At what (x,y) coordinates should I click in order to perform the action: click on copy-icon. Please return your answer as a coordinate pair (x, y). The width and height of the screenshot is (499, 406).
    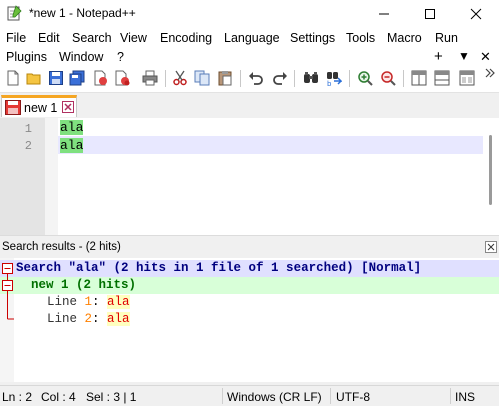
    Looking at the image, I should click on (202, 78).